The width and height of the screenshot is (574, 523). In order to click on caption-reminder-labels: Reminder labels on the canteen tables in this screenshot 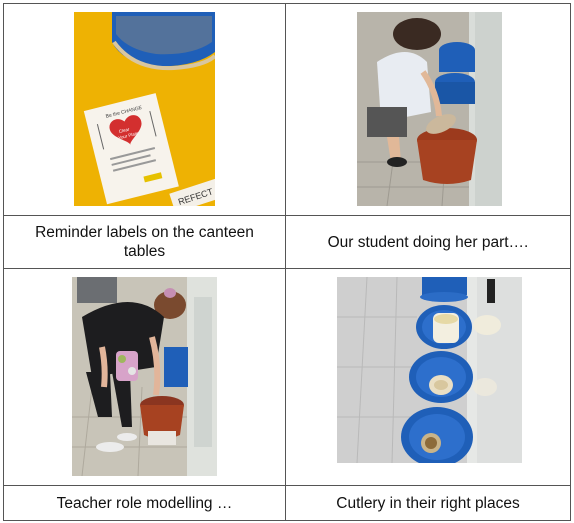, I will do `click(144, 242)`.